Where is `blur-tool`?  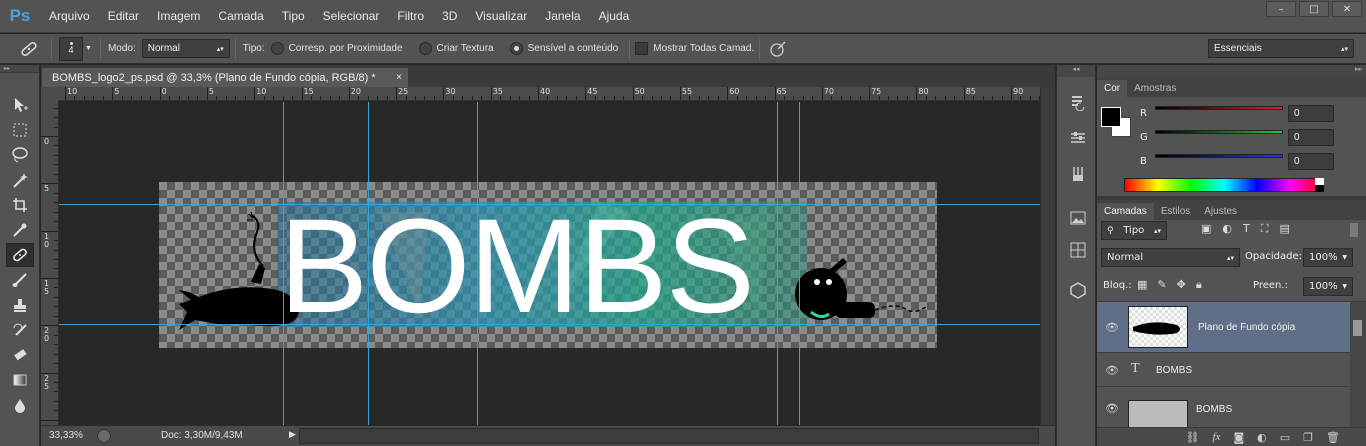
blur-tool is located at coordinates (20, 405).